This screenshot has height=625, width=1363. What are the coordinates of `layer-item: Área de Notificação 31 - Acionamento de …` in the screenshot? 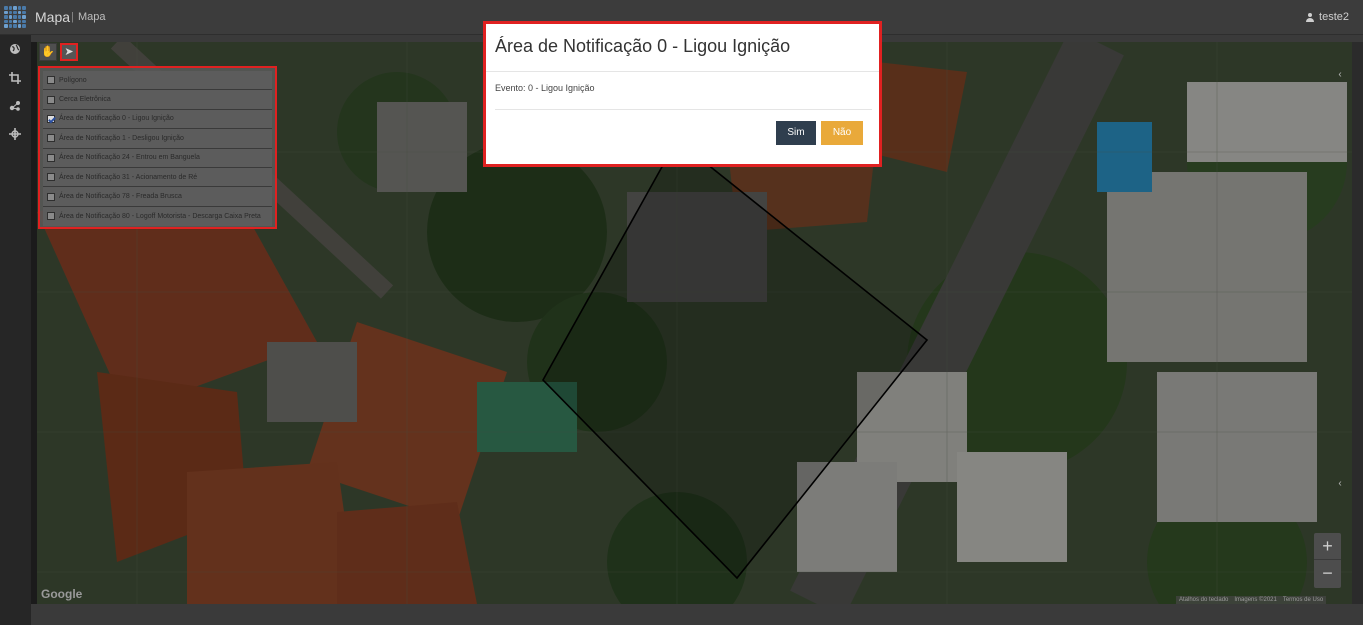 It's located at (157, 177).